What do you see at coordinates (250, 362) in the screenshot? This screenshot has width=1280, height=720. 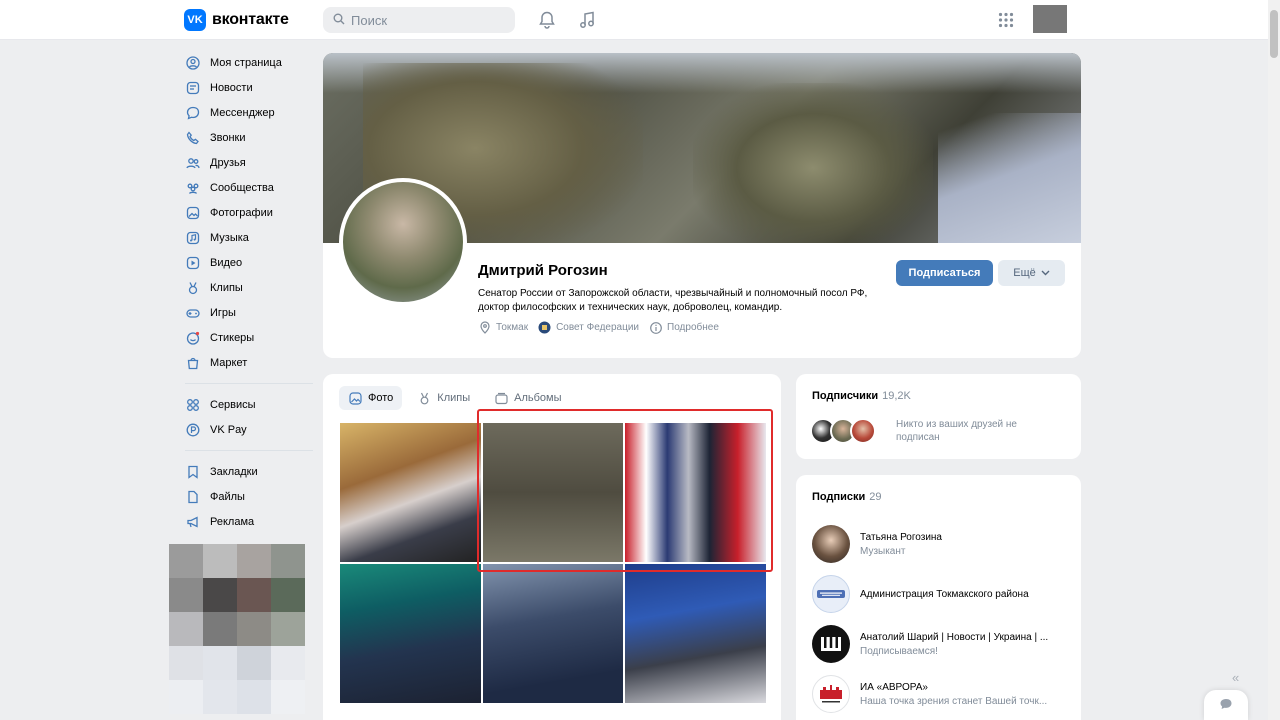 I see `sidebar-item-market: Маркет` at bounding box center [250, 362].